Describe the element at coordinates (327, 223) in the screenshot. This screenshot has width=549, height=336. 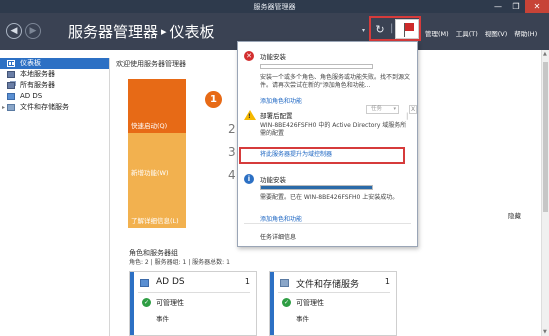
I see `notification-divider` at that location.